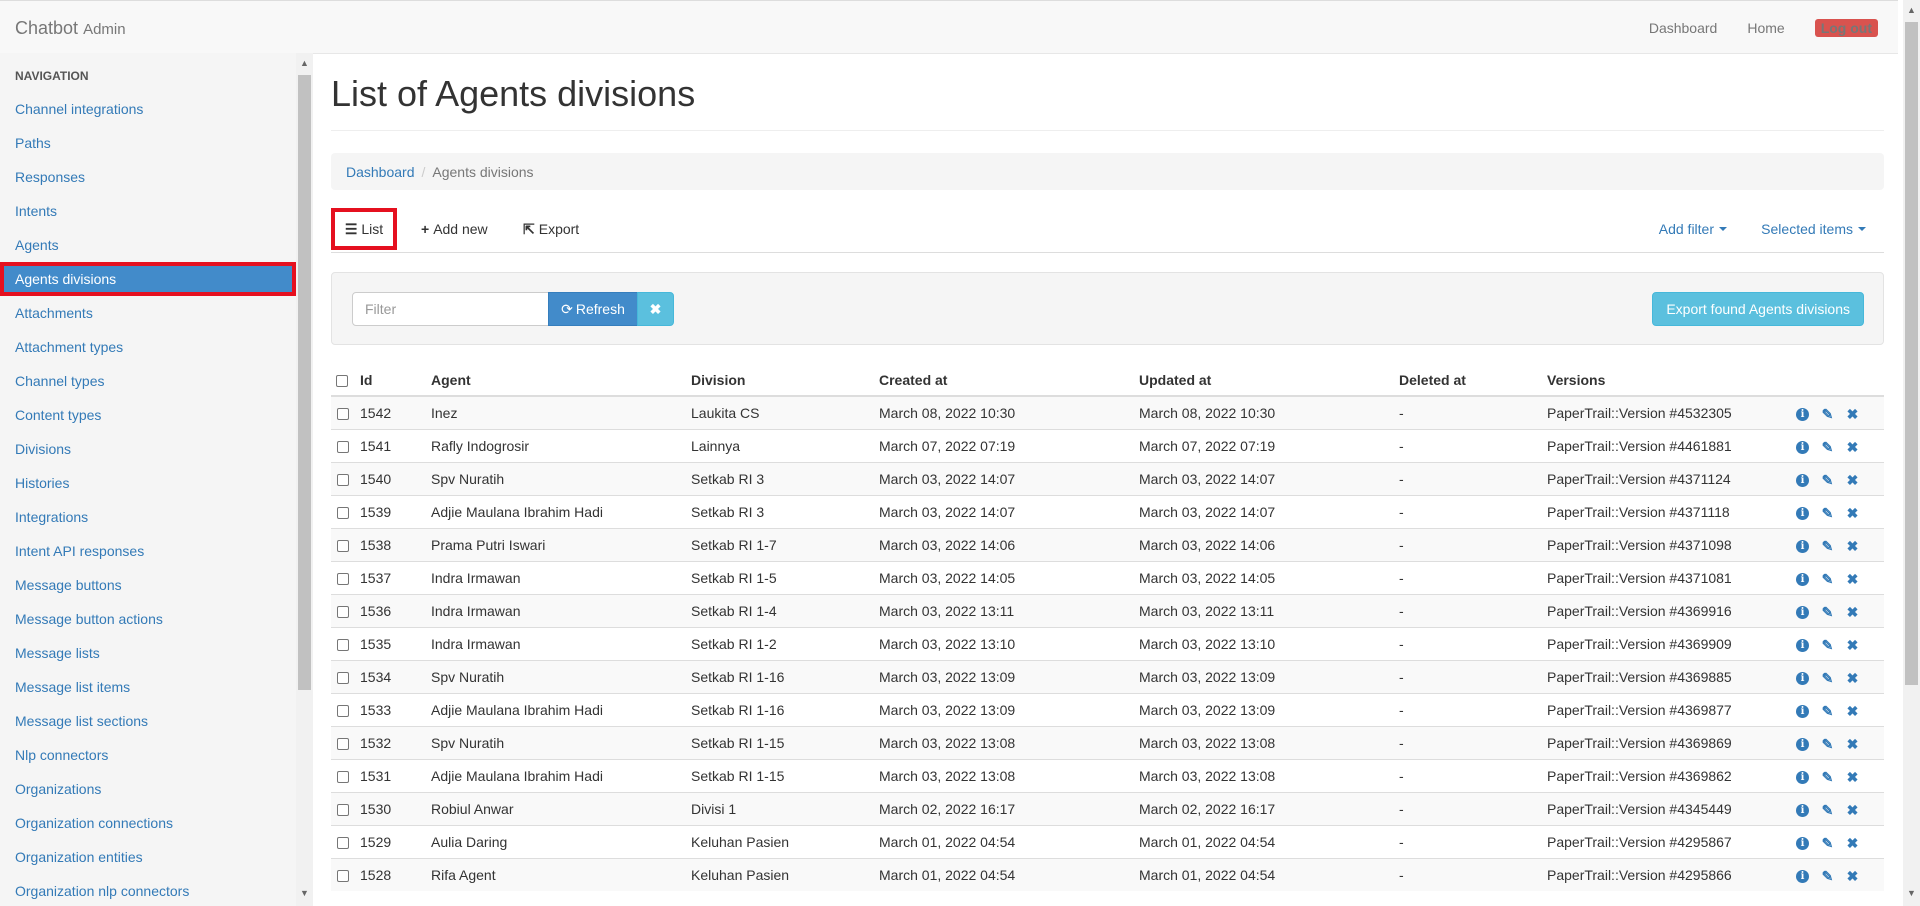  What do you see at coordinates (454, 229) in the screenshot?
I see `tab-add-new: + Add new` at bounding box center [454, 229].